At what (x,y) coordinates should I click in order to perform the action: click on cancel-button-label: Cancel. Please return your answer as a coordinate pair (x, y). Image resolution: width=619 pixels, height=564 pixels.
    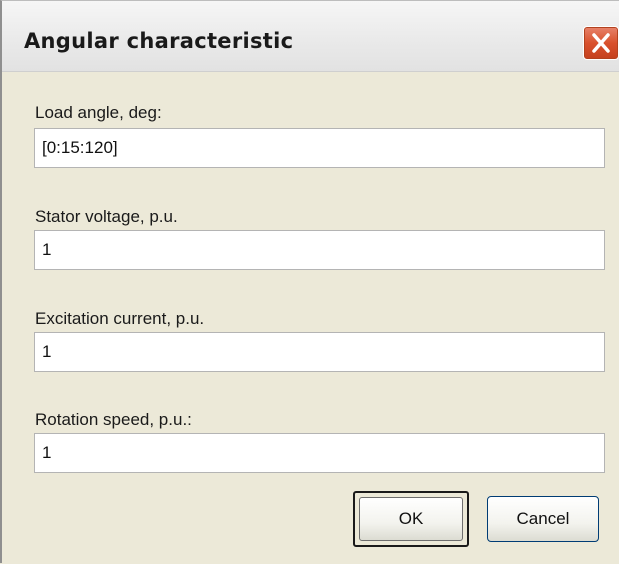
    Looking at the image, I should click on (543, 518).